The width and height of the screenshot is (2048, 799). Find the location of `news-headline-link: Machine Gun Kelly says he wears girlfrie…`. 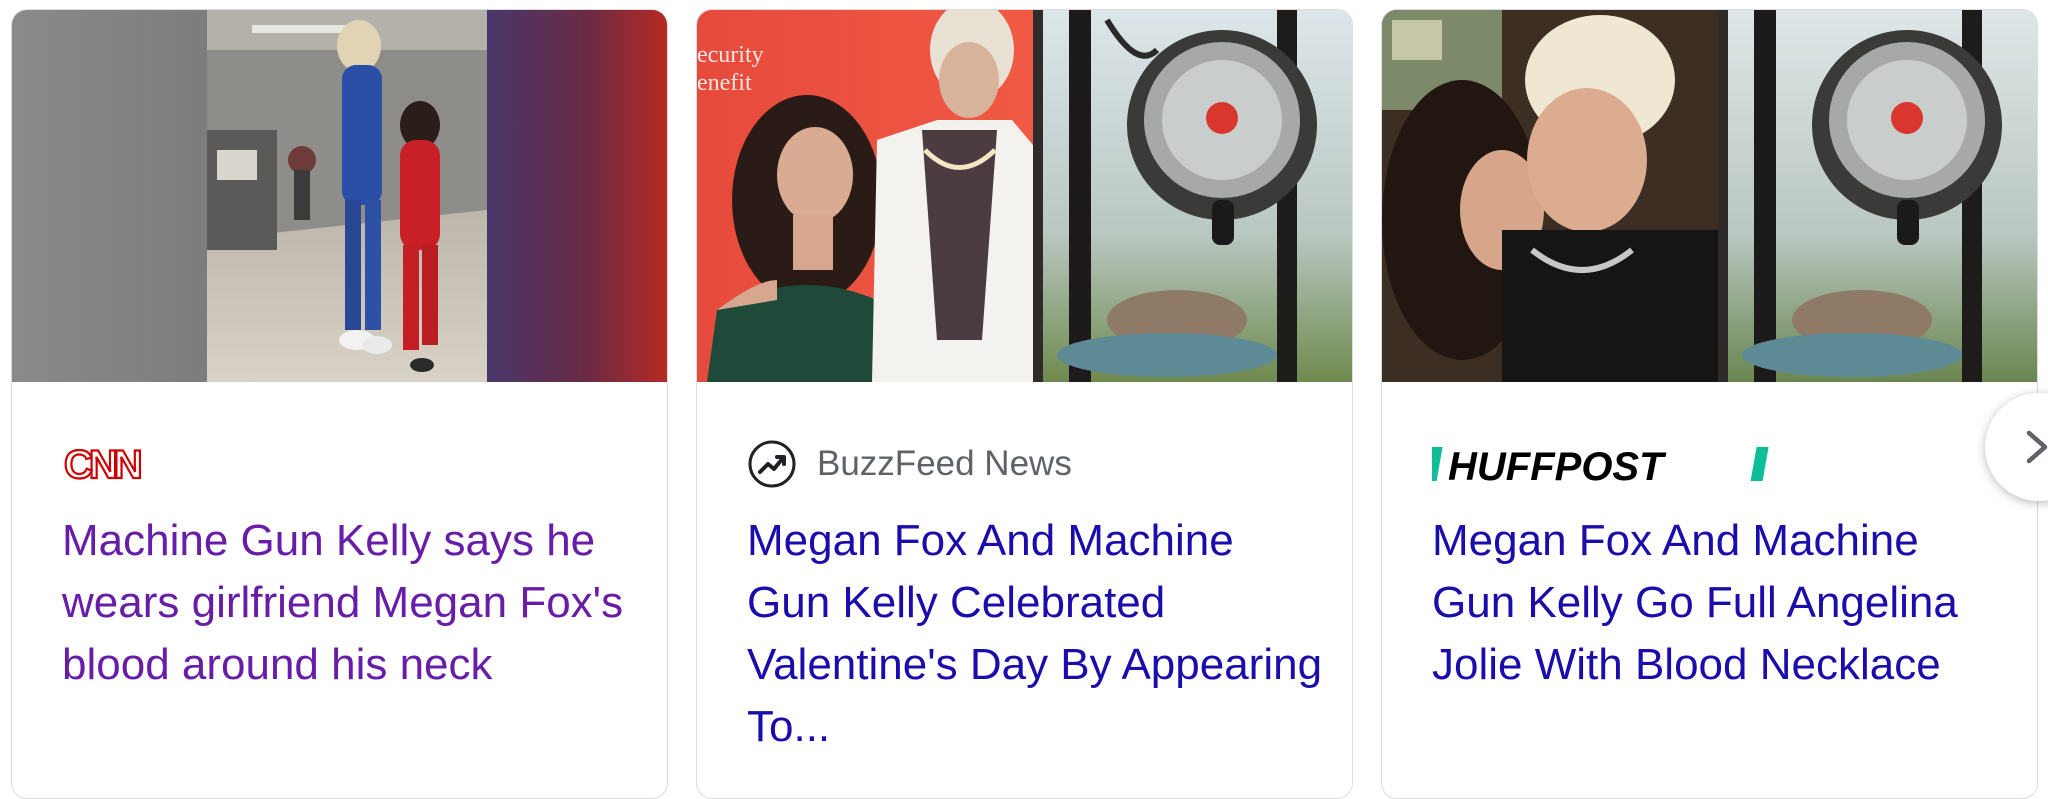

news-headline-link: Machine Gun Kelly says he wears girlfrie… is located at coordinates (352, 603).